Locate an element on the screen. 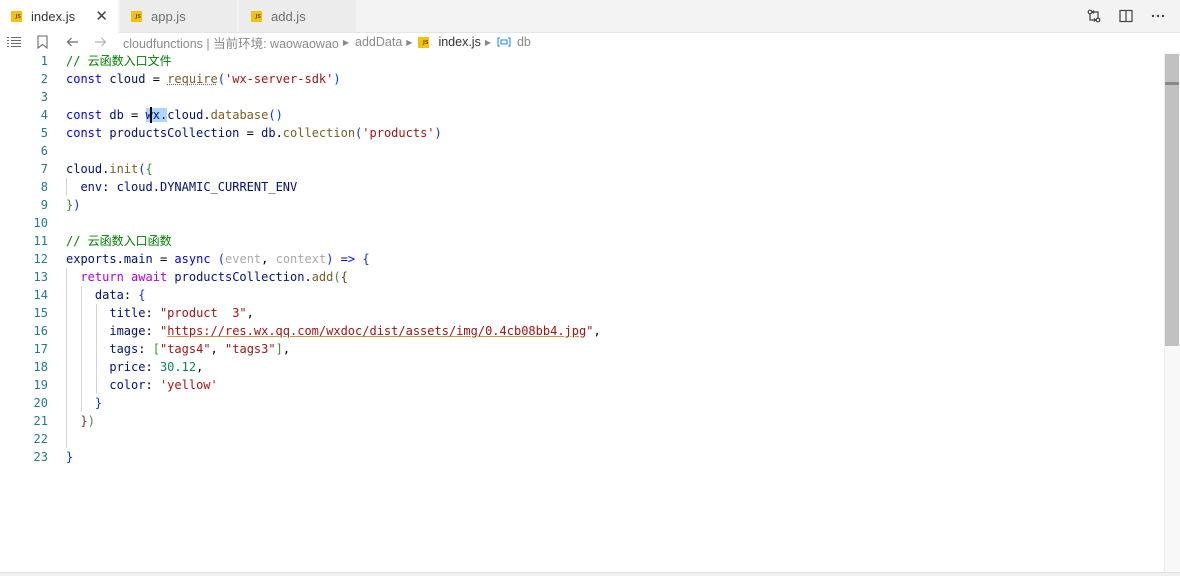  code-line: tags: ["tags4", "tags3"], is located at coordinates (333, 349).